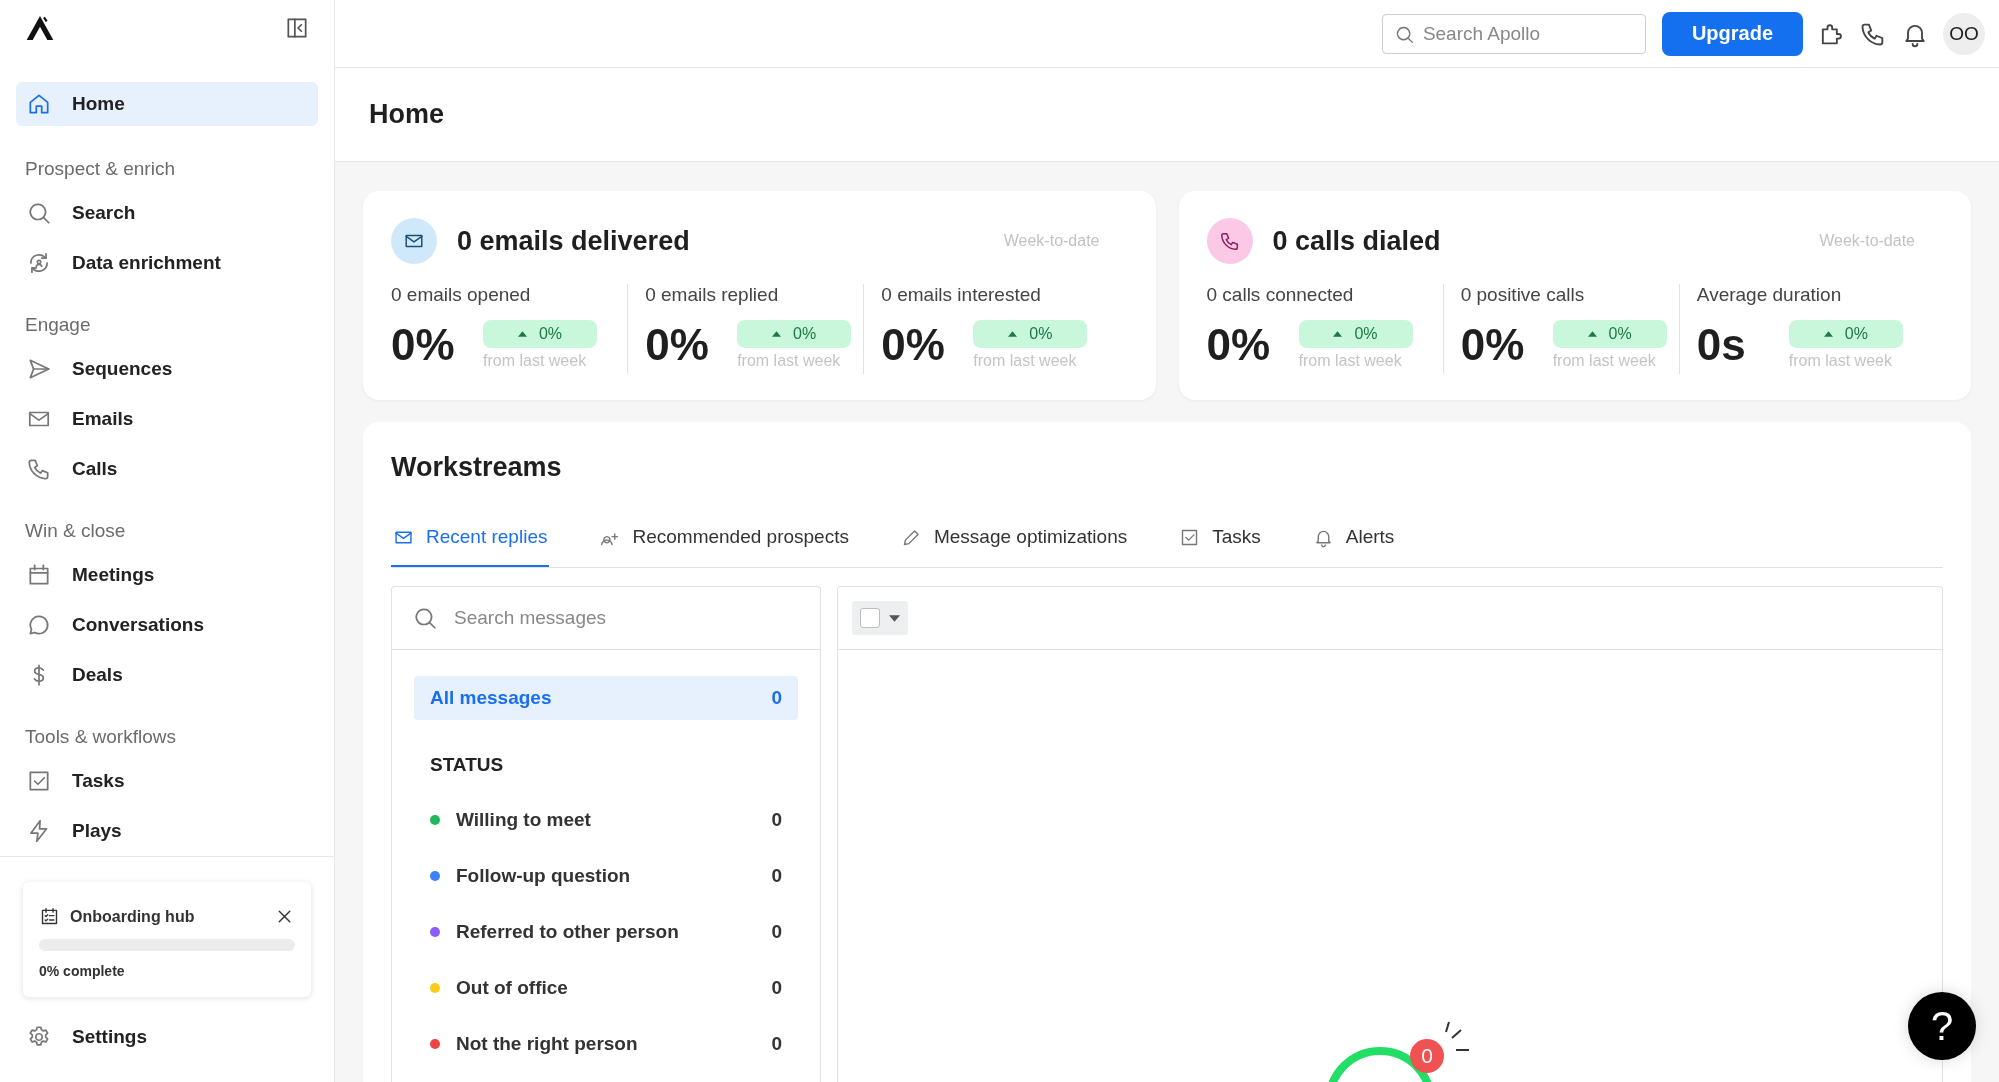 This screenshot has width=1999, height=1082. Describe the element at coordinates (724, 538) in the screenshot. I see `tab: Recommended prospects` at that location.